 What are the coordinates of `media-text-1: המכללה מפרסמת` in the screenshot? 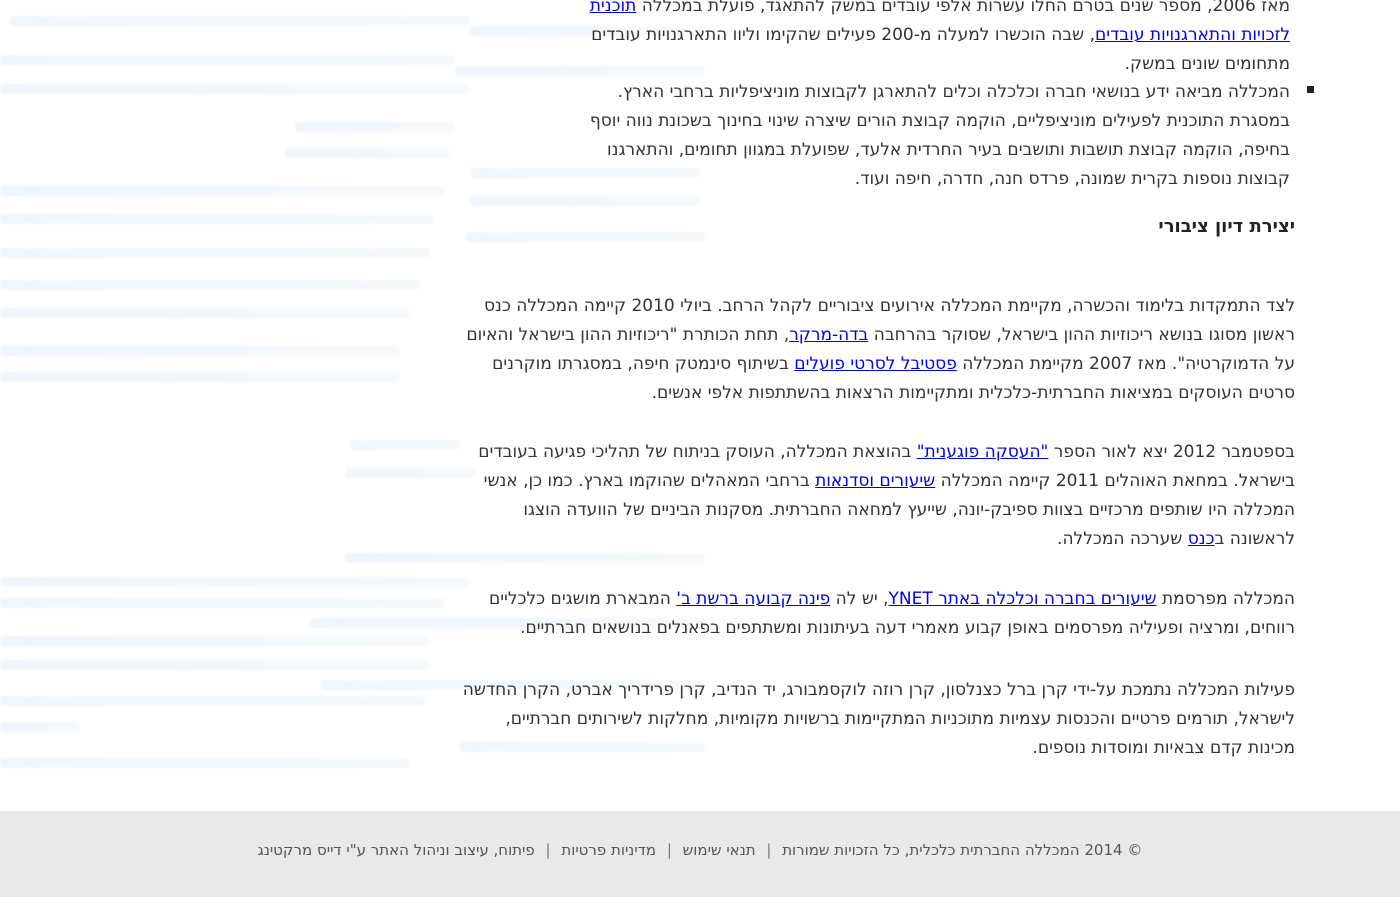 It's located at (1225, 599).